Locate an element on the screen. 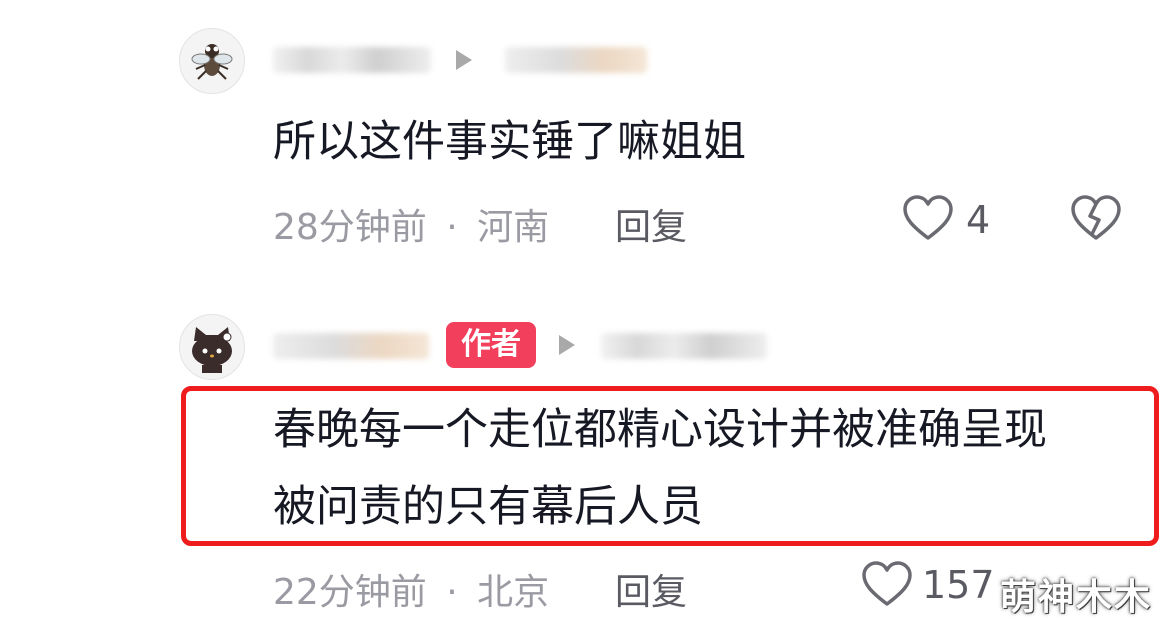  like-count: 157 is located at coordinates (958, 585).